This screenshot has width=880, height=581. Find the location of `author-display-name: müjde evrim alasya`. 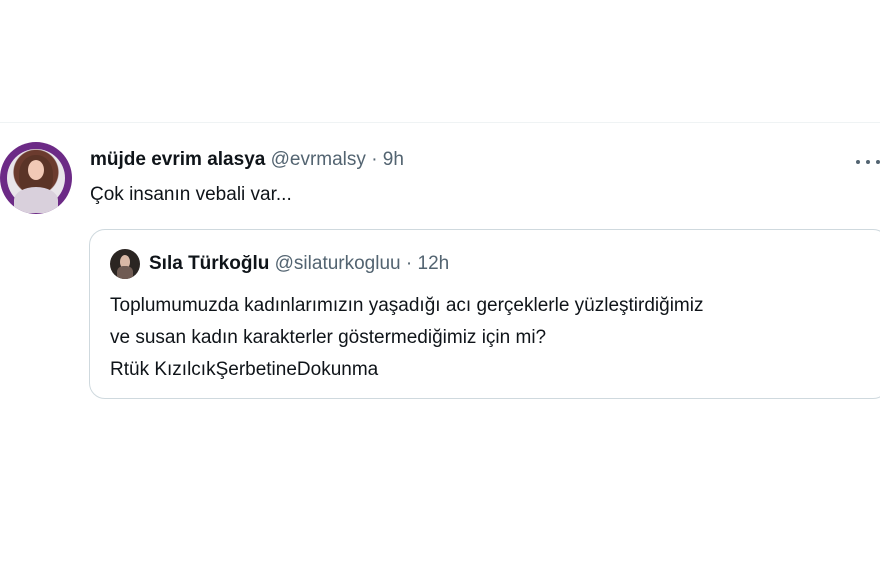

author-display-name: müjde evrim alasya is located at coordinates (177, 159).